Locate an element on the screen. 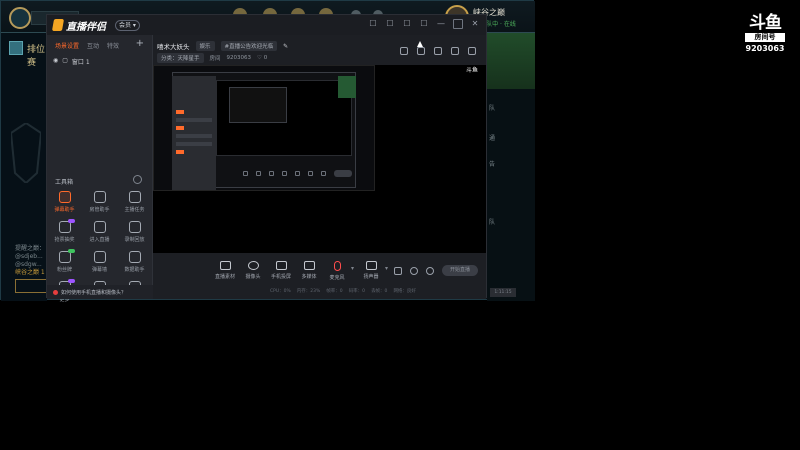  add-scene-button: + is located at coordinates (140, 43).